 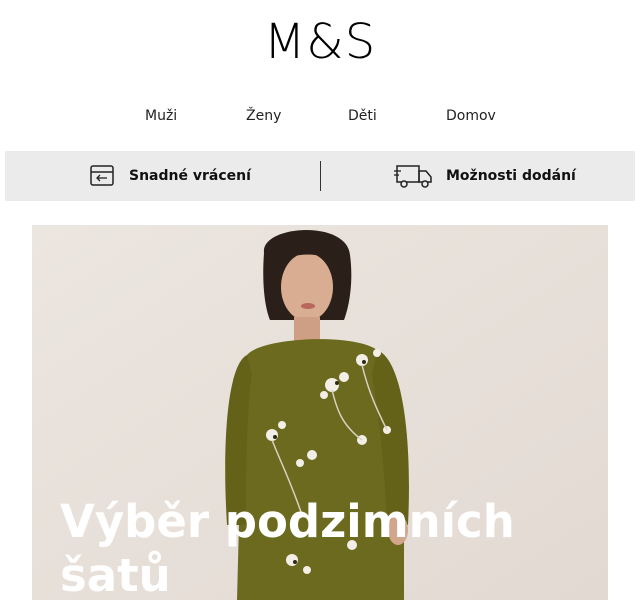 What do you see at coordinates (190, 176) in the screenshot?
I see `easy-returns-label: Snadné vrácení` at bounding box center [190, 176].